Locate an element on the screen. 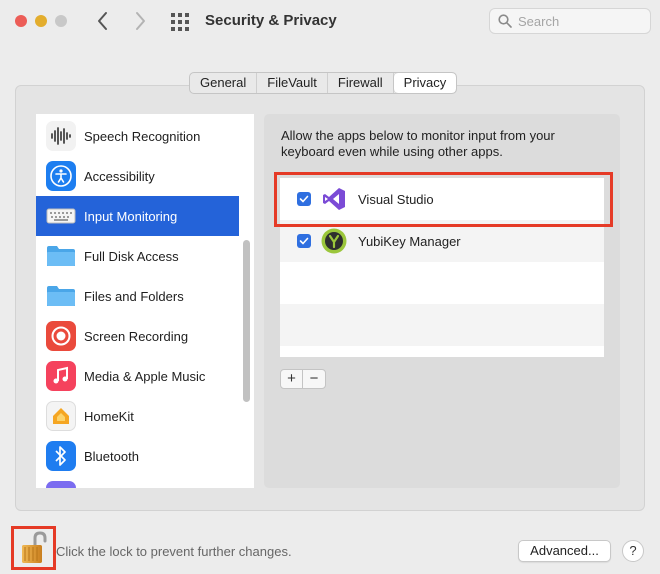  search-field is located at coordinates (570, 21).